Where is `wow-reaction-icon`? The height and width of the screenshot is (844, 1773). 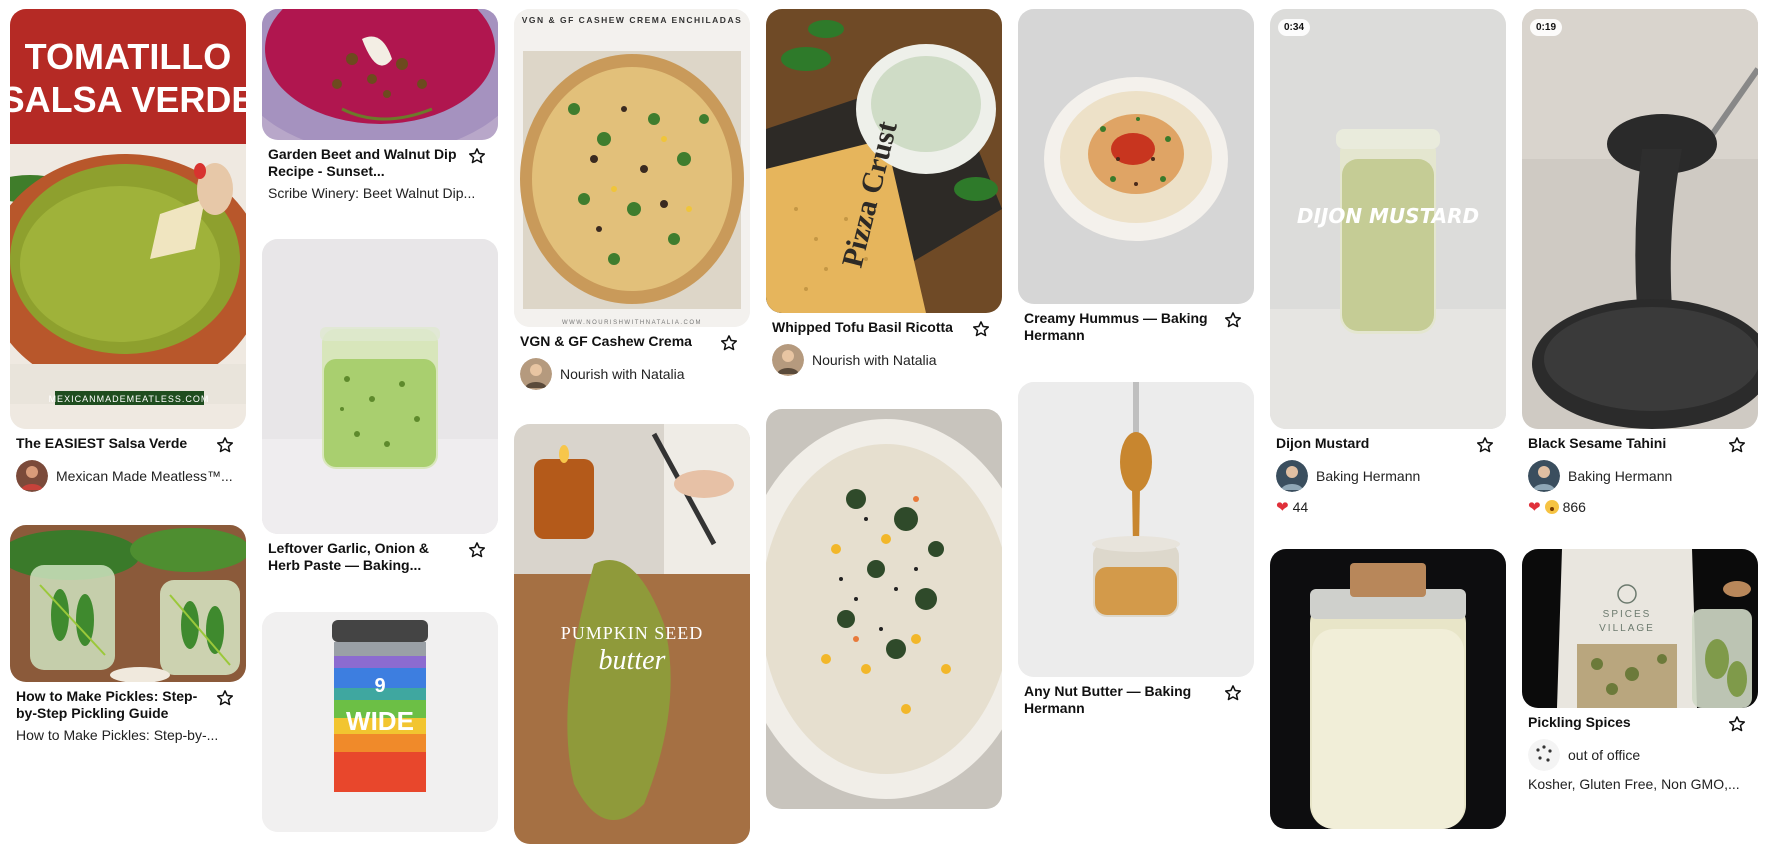
wow-reaction-icon is located at coordinates (1551, 507).